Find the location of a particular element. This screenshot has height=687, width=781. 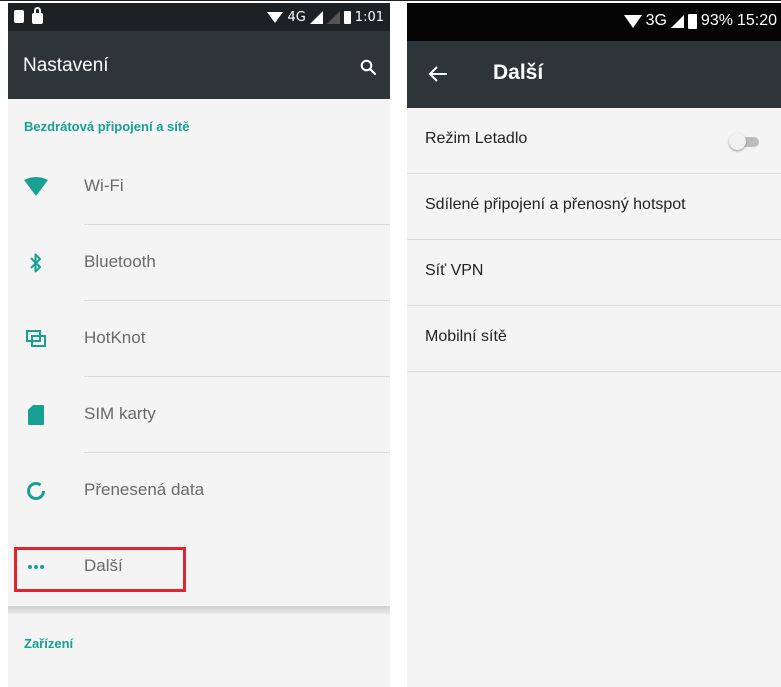

clock: 1:01 is located at coordinates (369, 17).